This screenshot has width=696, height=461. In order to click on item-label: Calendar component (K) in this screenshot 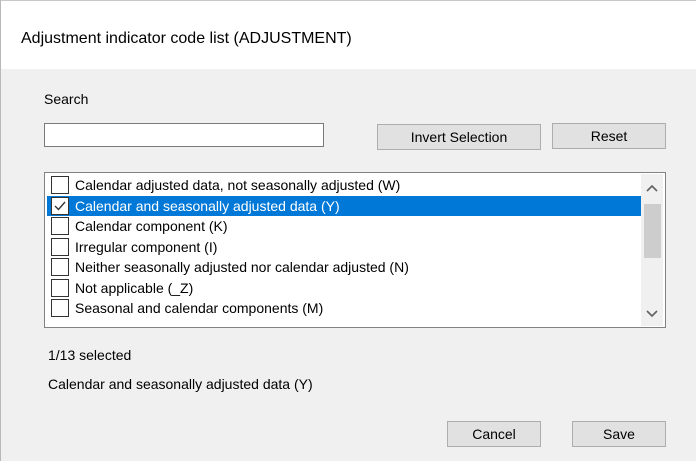, I will do `click(151, 226)`.